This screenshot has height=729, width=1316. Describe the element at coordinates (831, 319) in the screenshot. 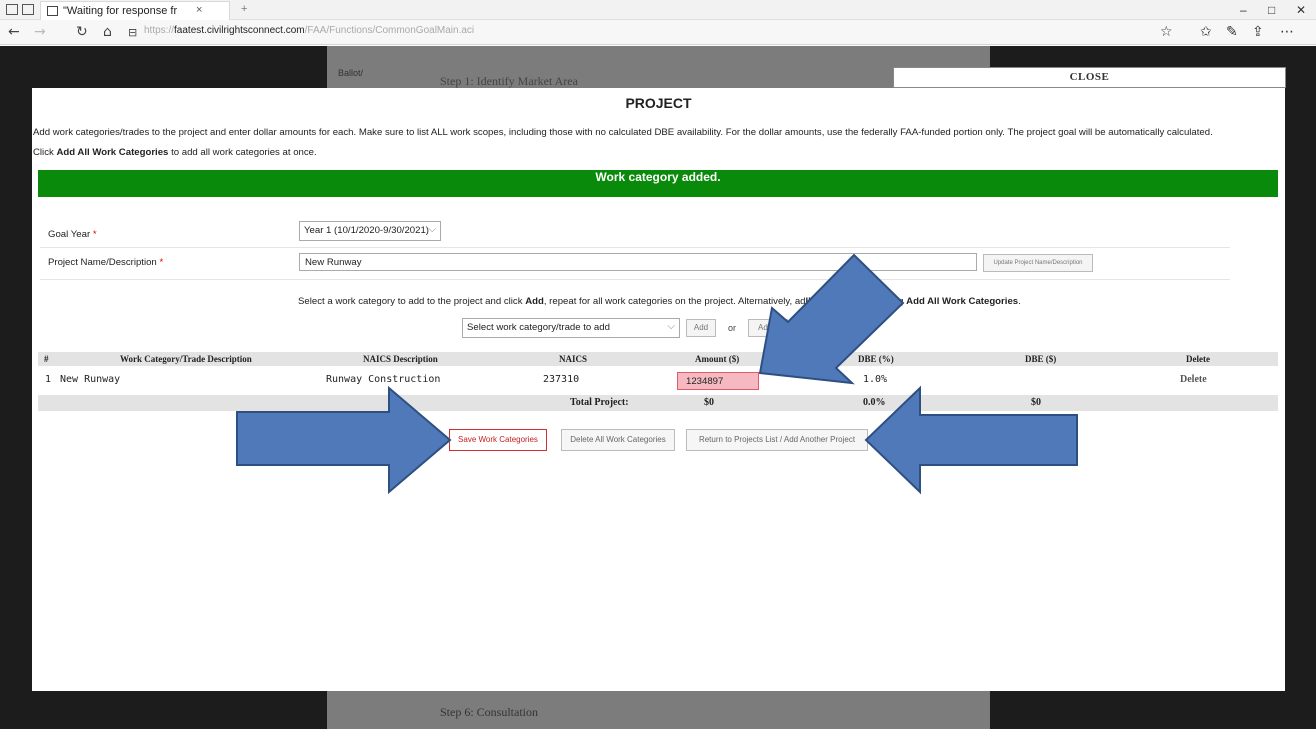

I see `annotation-arrow-diagonal` at that location.